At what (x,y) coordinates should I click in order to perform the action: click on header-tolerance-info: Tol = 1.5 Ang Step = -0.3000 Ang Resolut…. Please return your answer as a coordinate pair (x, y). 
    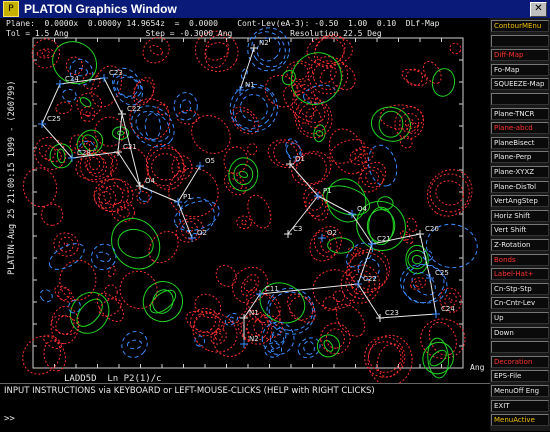
    Looking at the image, I should click on (194, 33).